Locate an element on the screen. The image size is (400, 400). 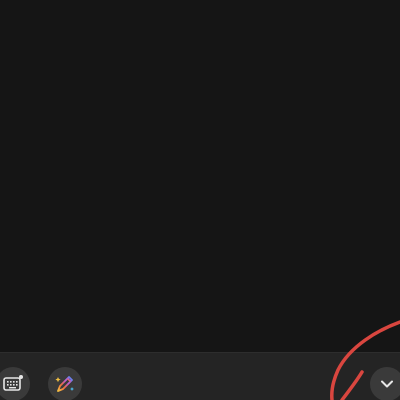
keyboard-icon is located at coordinates (13, 383).